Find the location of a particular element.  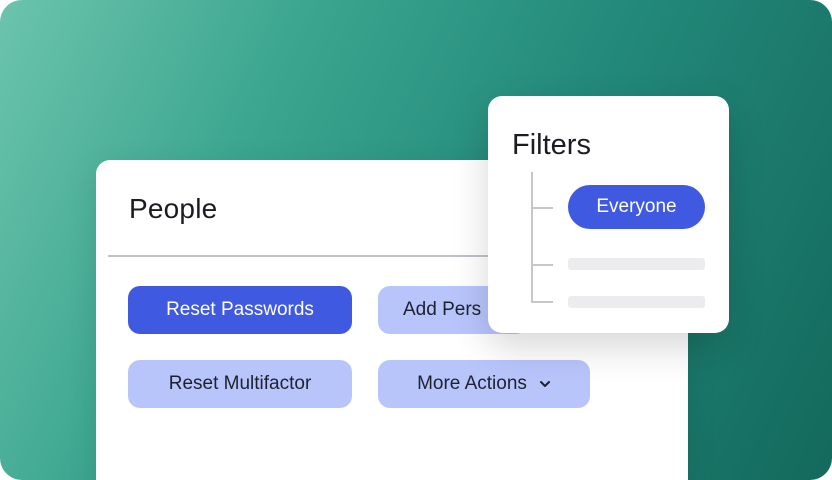

more-actions-label: More Actions is located at coordinates (472, 383).